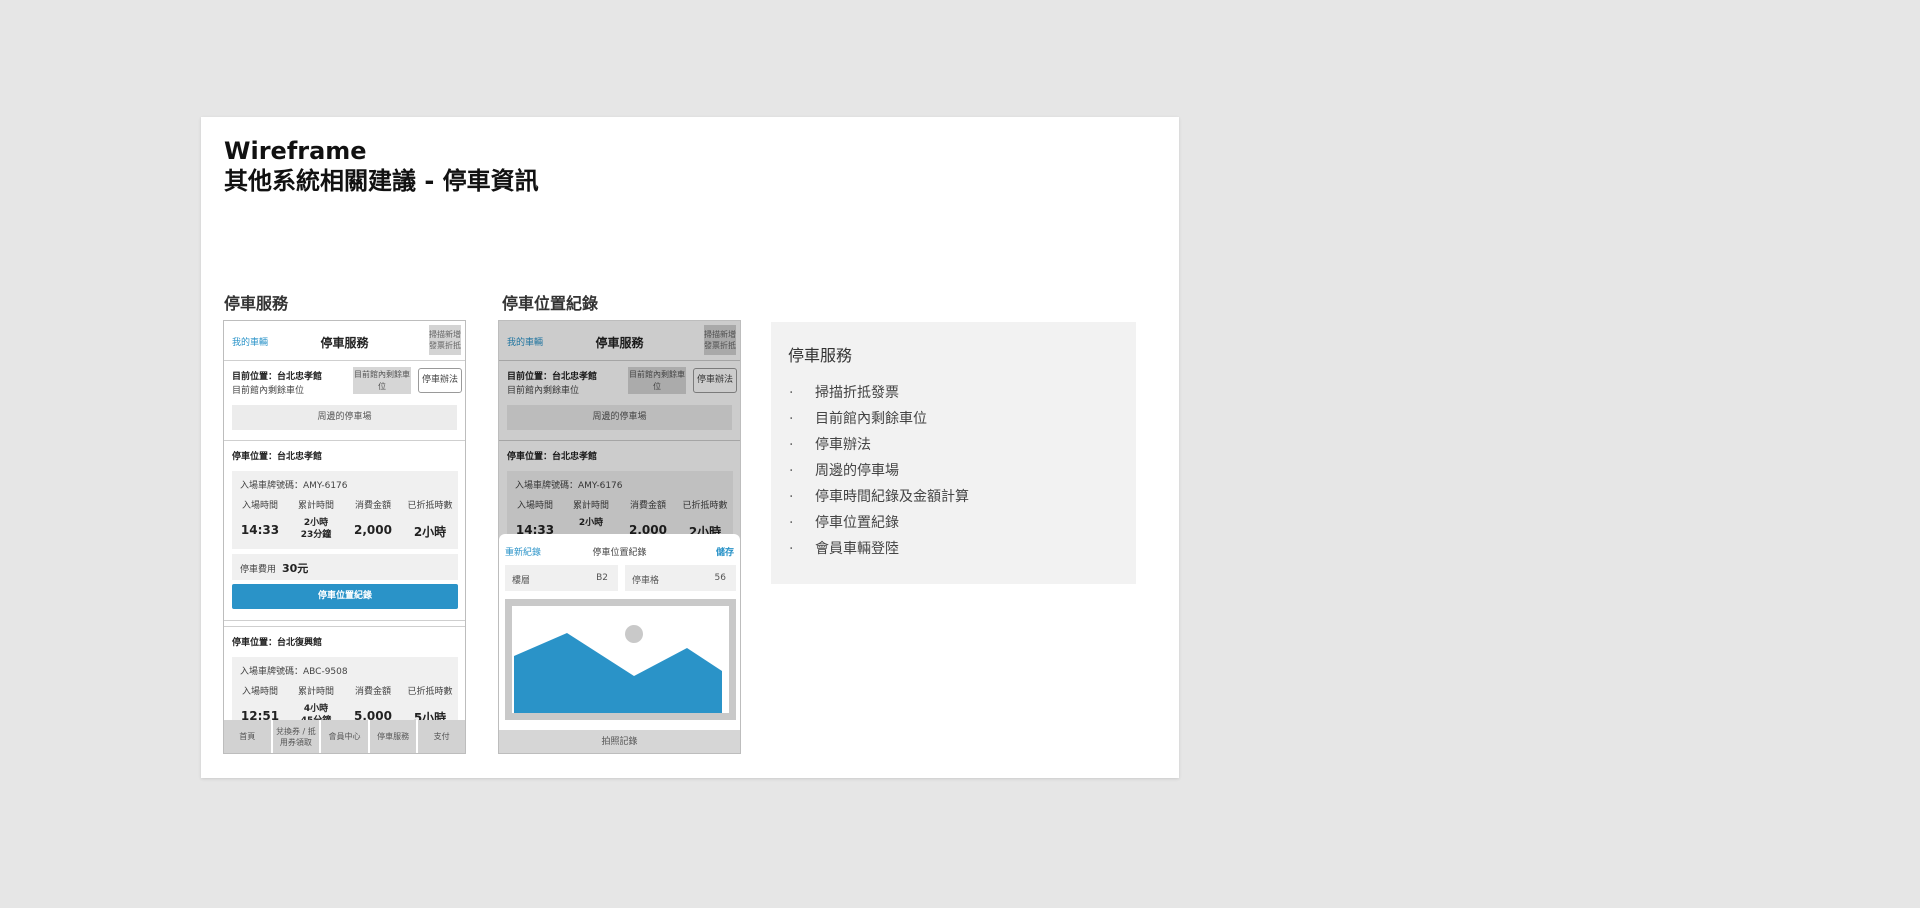  I want to click on tab-payment: 支付, so click(441, 736).